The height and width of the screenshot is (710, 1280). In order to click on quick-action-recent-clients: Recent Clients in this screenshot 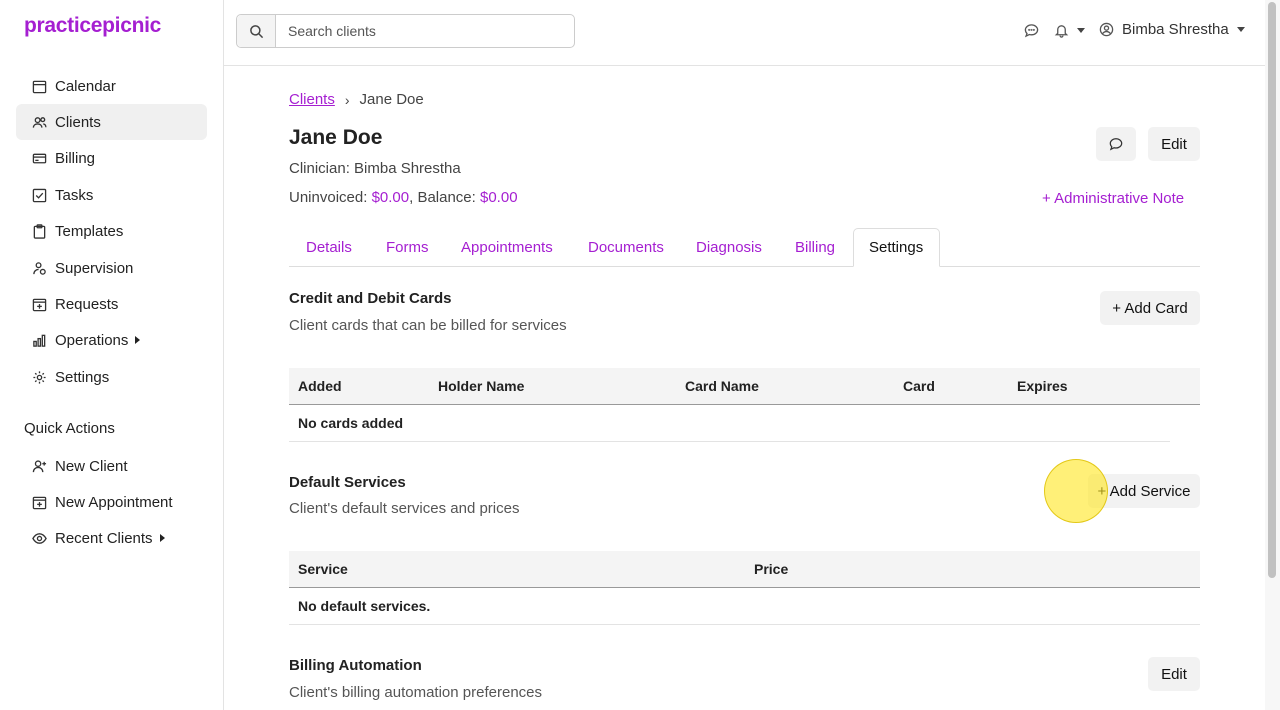, I will do `click(111, 538)`.